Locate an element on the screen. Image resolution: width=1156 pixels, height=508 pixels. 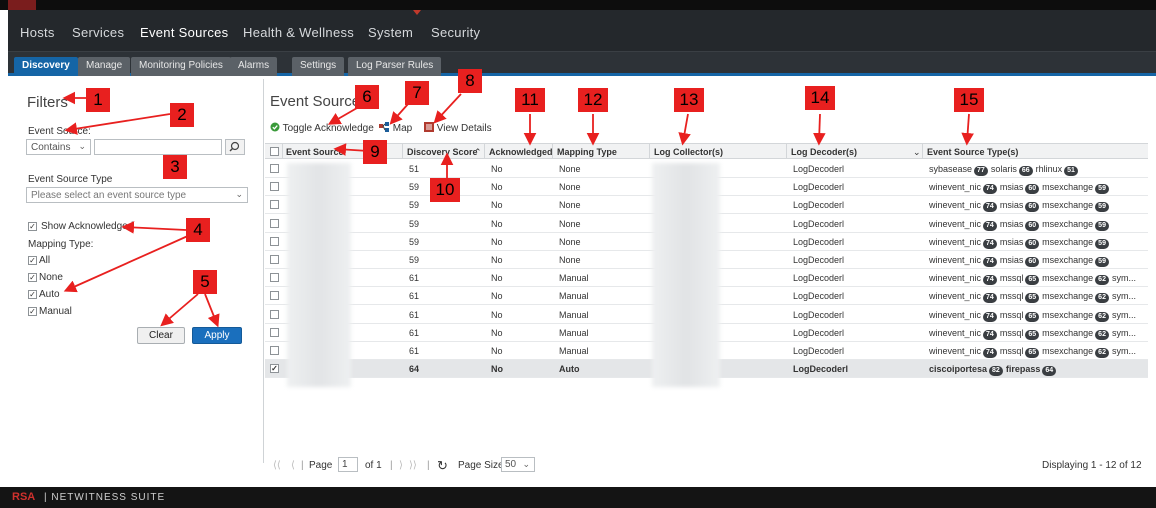
tab-manage: Manage is located at coordinates (104, 66).